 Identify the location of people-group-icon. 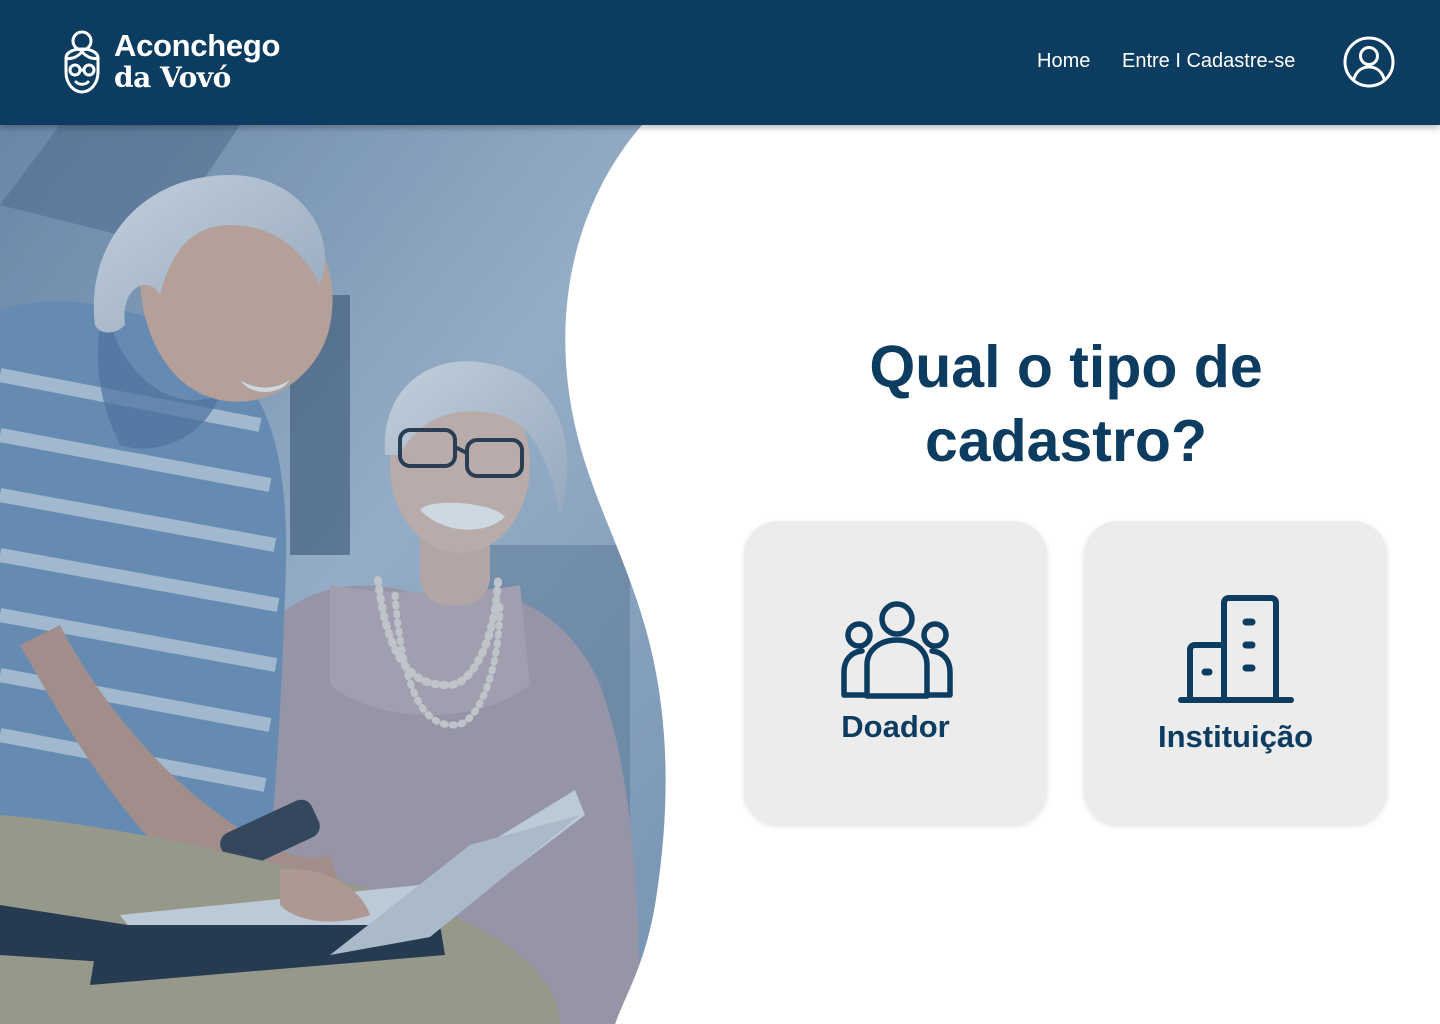
(897, 650).